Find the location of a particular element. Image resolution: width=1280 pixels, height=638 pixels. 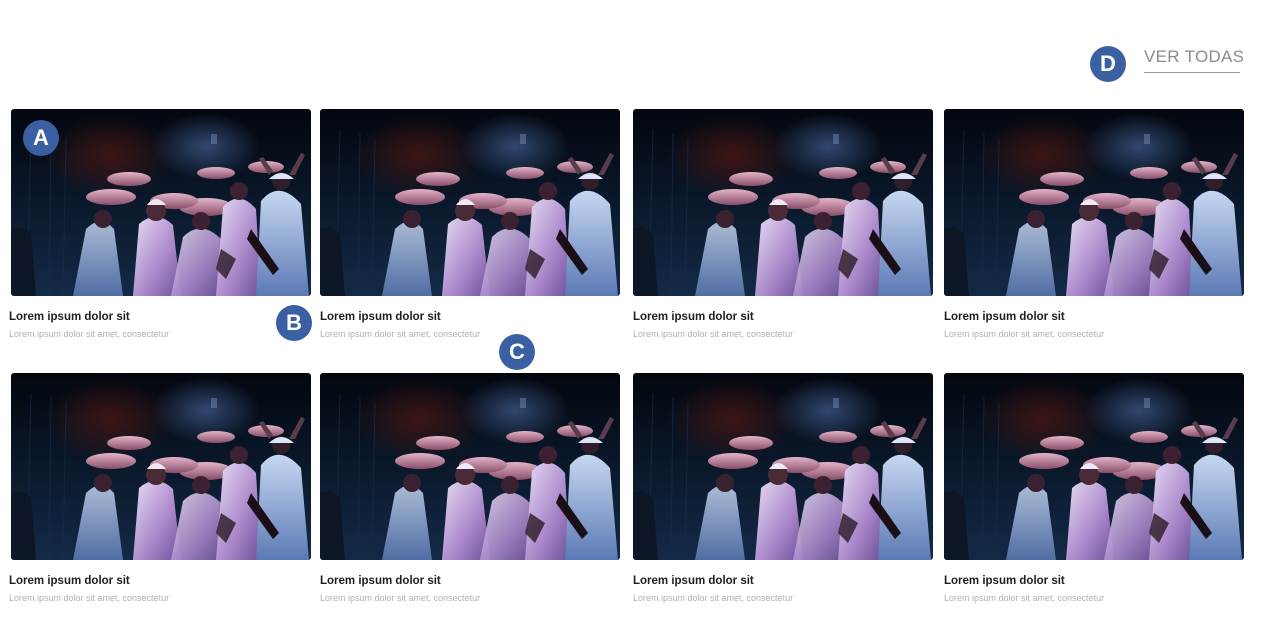

marker-c: C is located at coordinates (517, 352).